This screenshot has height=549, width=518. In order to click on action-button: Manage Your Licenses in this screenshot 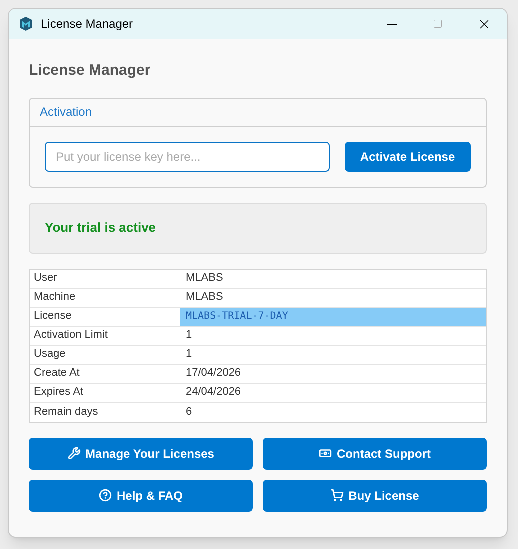, I will do `click(141, 454)`.